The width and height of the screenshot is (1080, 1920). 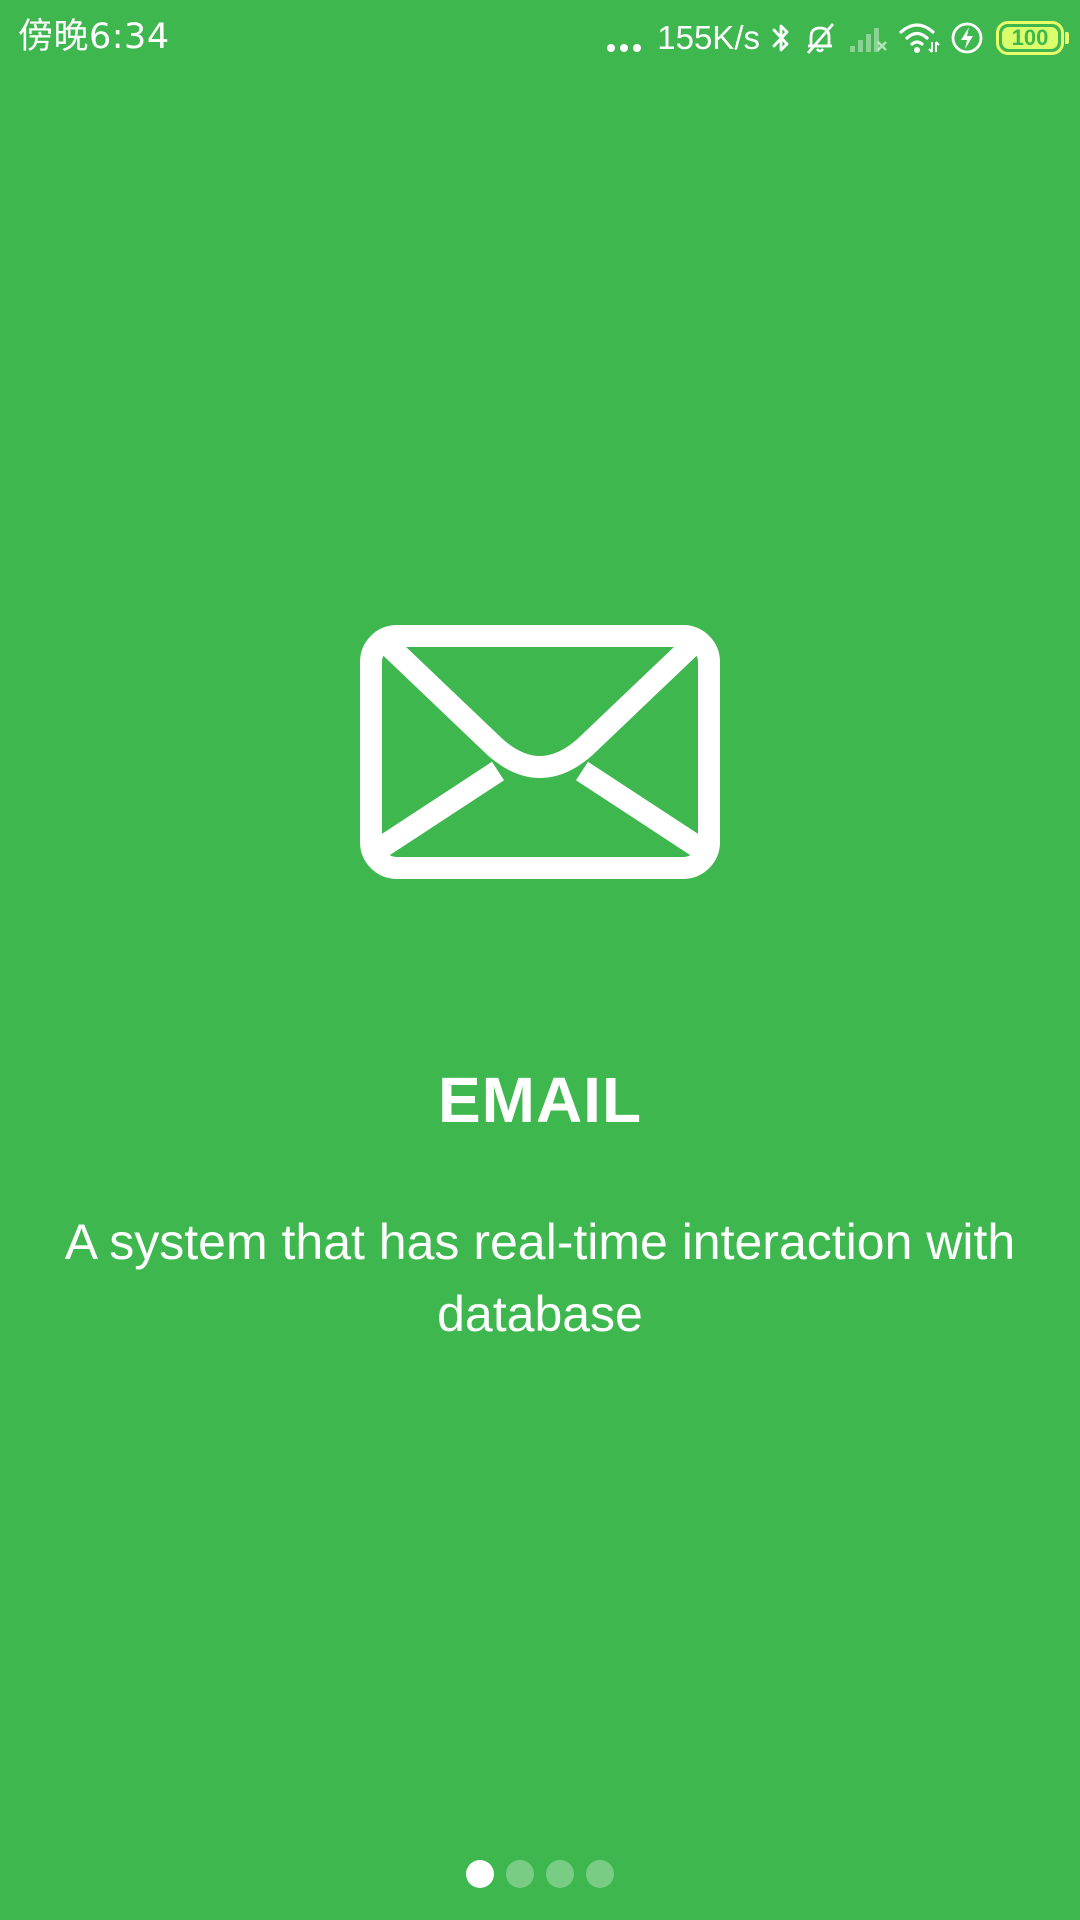 I want to click on silent-bell-icon, so click(x=820, y=38).